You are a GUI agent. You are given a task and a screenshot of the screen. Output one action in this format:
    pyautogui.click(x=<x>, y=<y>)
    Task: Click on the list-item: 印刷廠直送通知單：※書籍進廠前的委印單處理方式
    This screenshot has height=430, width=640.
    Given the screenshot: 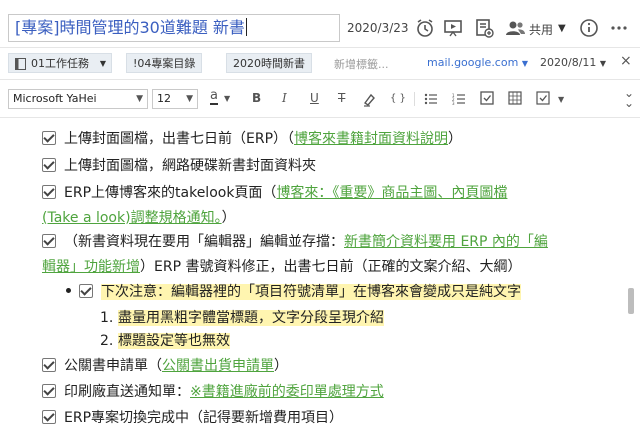 What is the action you would take?
    pyautogui.click(x=213, y=392)
    